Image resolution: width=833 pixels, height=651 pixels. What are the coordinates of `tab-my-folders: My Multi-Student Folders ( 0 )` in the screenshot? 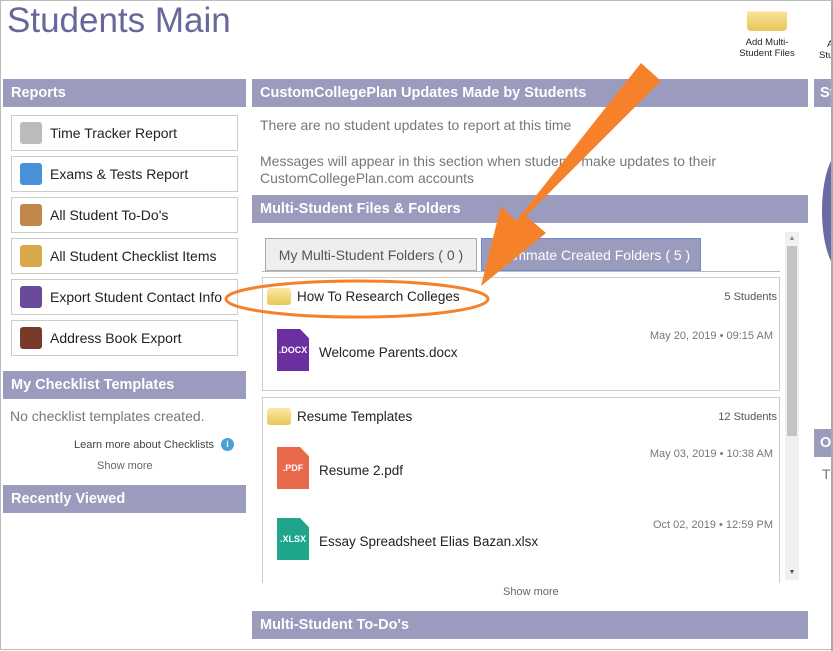 It's located at (371, 254).